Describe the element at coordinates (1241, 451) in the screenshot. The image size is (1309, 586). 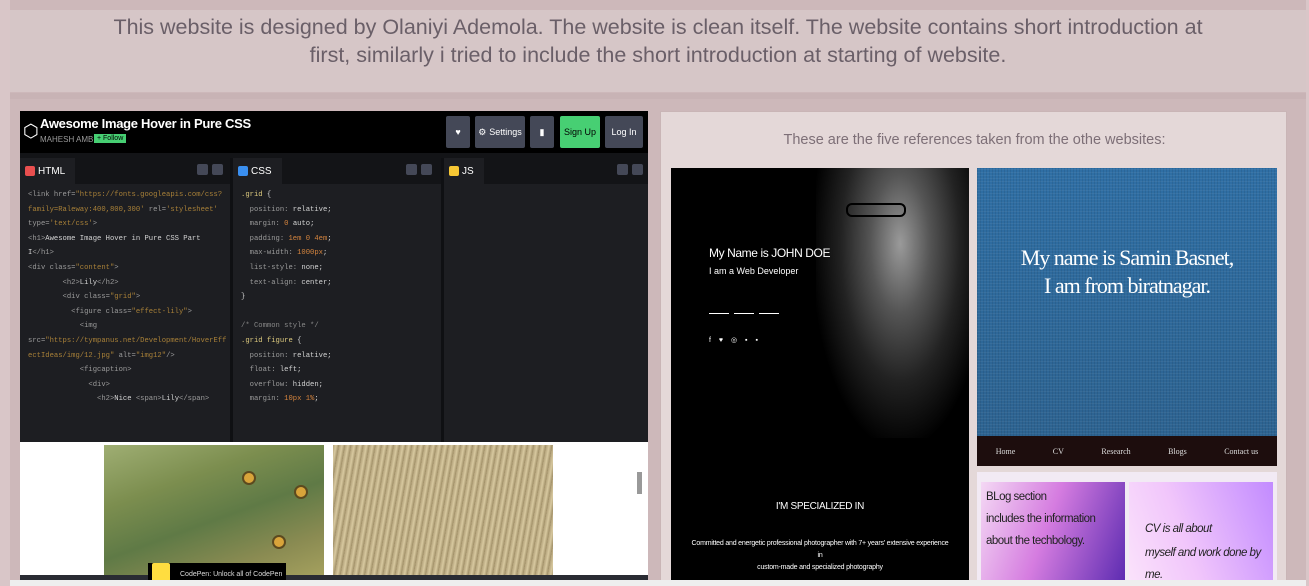
I see `sb-nav-contact: Contact us` at that location.